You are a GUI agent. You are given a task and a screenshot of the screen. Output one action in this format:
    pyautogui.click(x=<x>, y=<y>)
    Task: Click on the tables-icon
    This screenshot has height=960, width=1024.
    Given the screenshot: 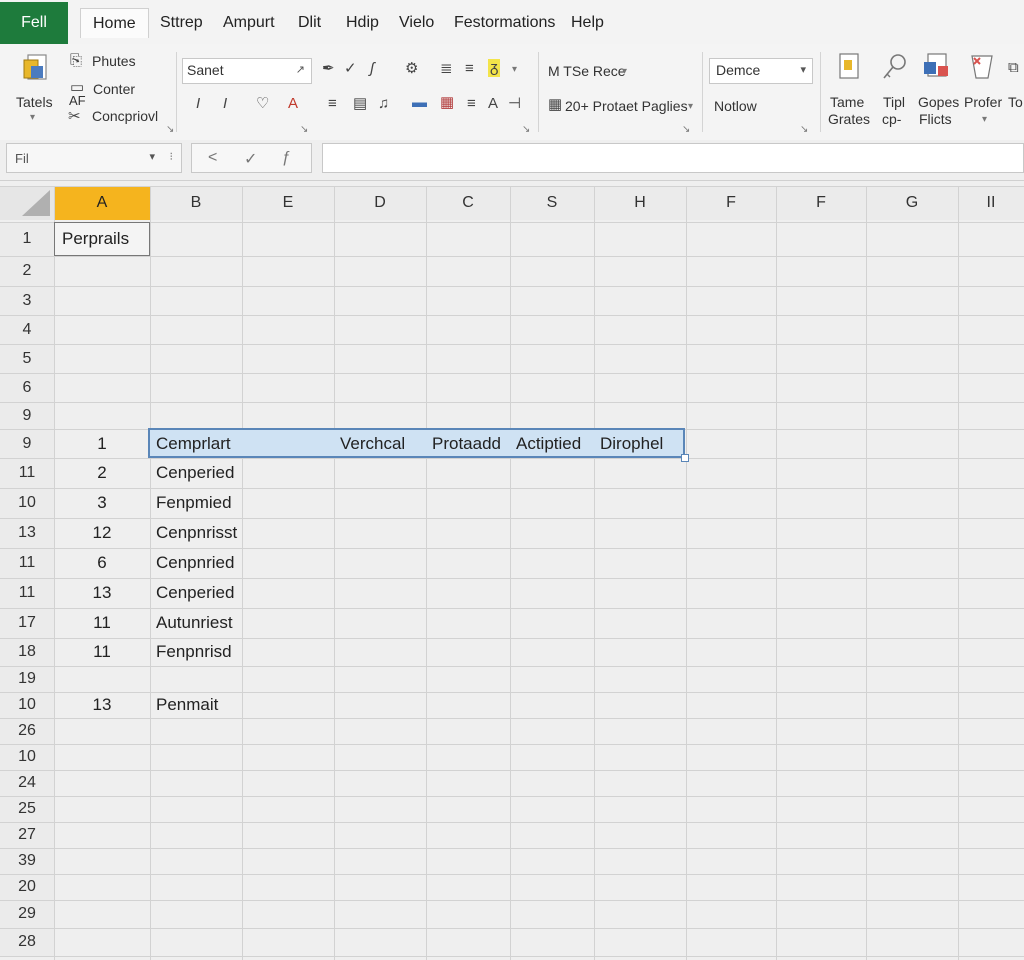 What is the action you would take?
    pyautogui.click(x=36, y=67)
    